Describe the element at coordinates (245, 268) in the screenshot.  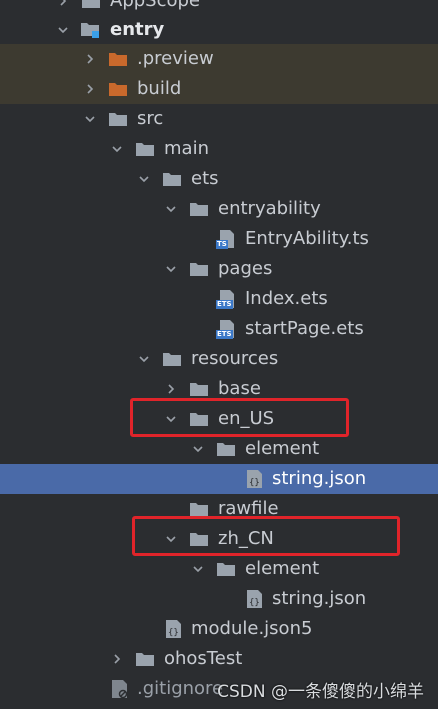
I see `tree-label: pages` at that location.